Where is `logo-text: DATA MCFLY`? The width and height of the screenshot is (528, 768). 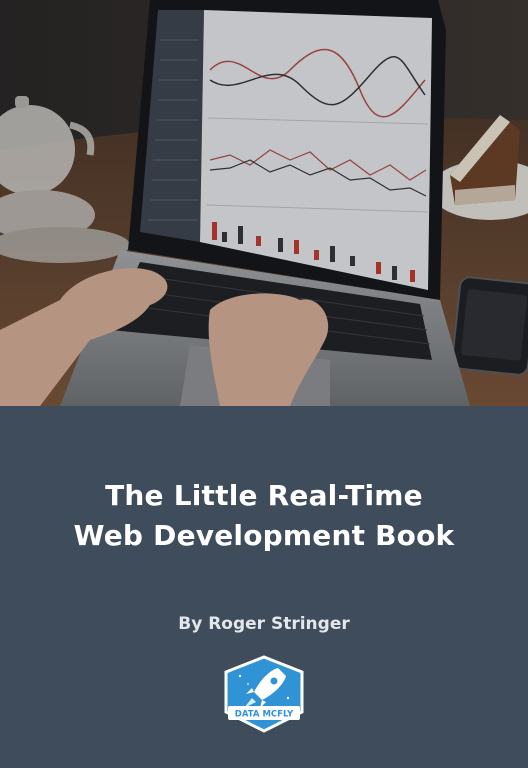 logo-text: DATA MCFLY is located at coordinates (264, 715).